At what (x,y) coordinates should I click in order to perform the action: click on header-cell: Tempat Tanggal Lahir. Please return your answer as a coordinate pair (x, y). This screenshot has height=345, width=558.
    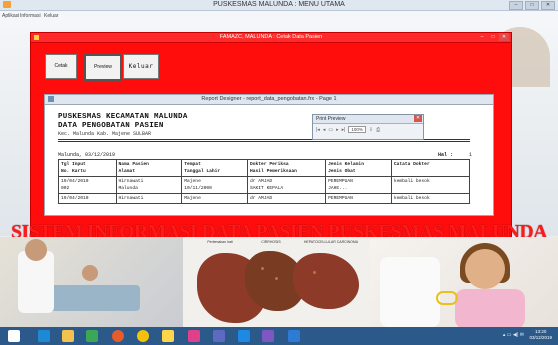
    Looking at the image, I should click on (215, 168).